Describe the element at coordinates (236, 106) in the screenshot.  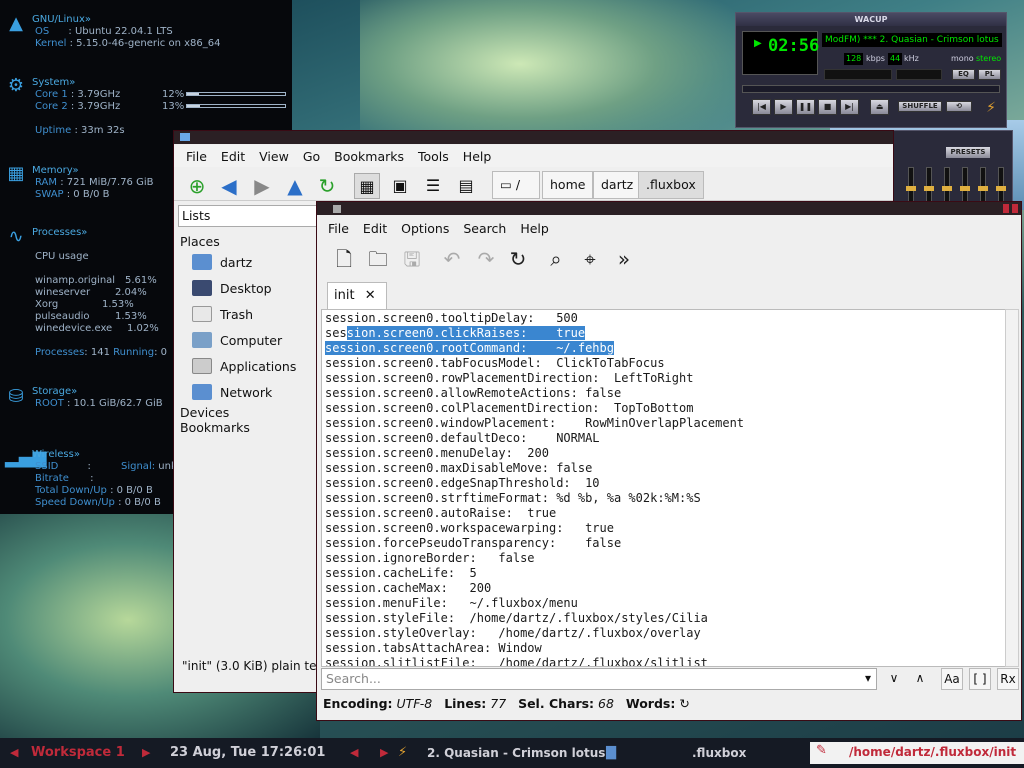
I see `core2-bar` at that location.